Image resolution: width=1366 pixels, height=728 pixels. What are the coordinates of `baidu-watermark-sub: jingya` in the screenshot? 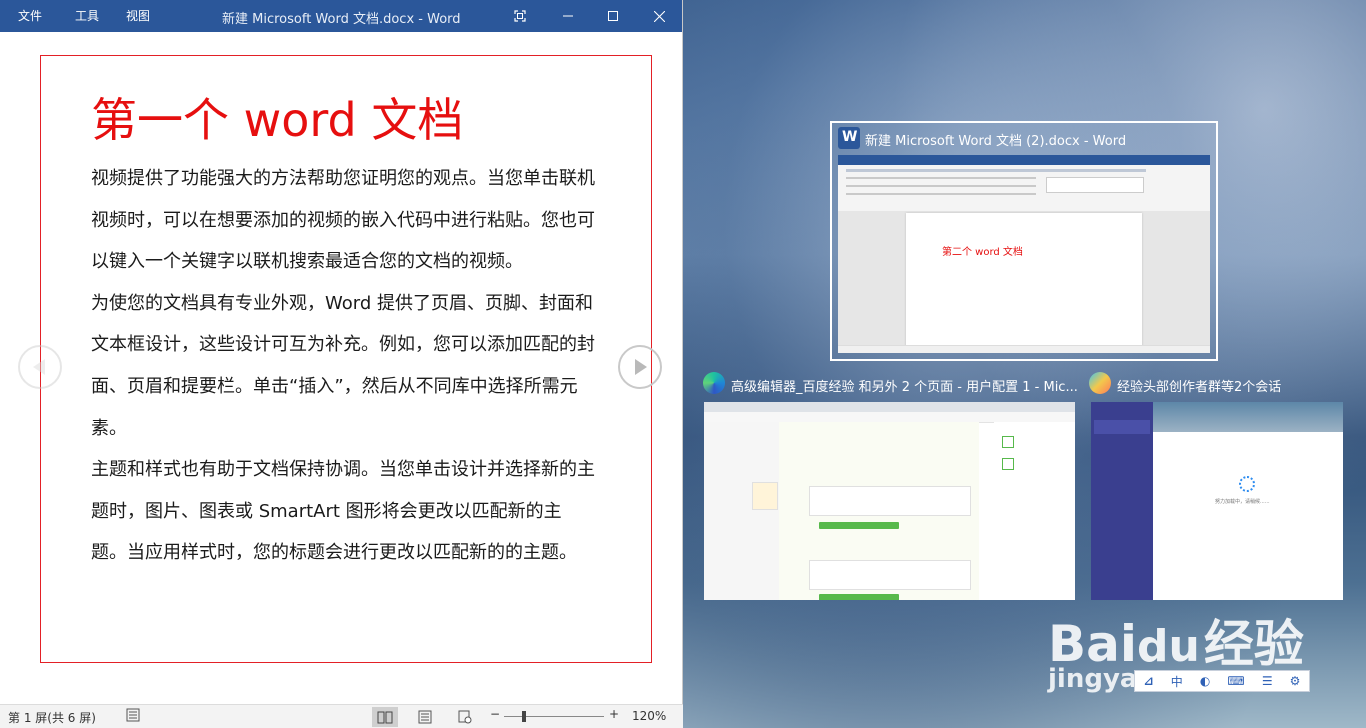 It's located at (1093, 679).